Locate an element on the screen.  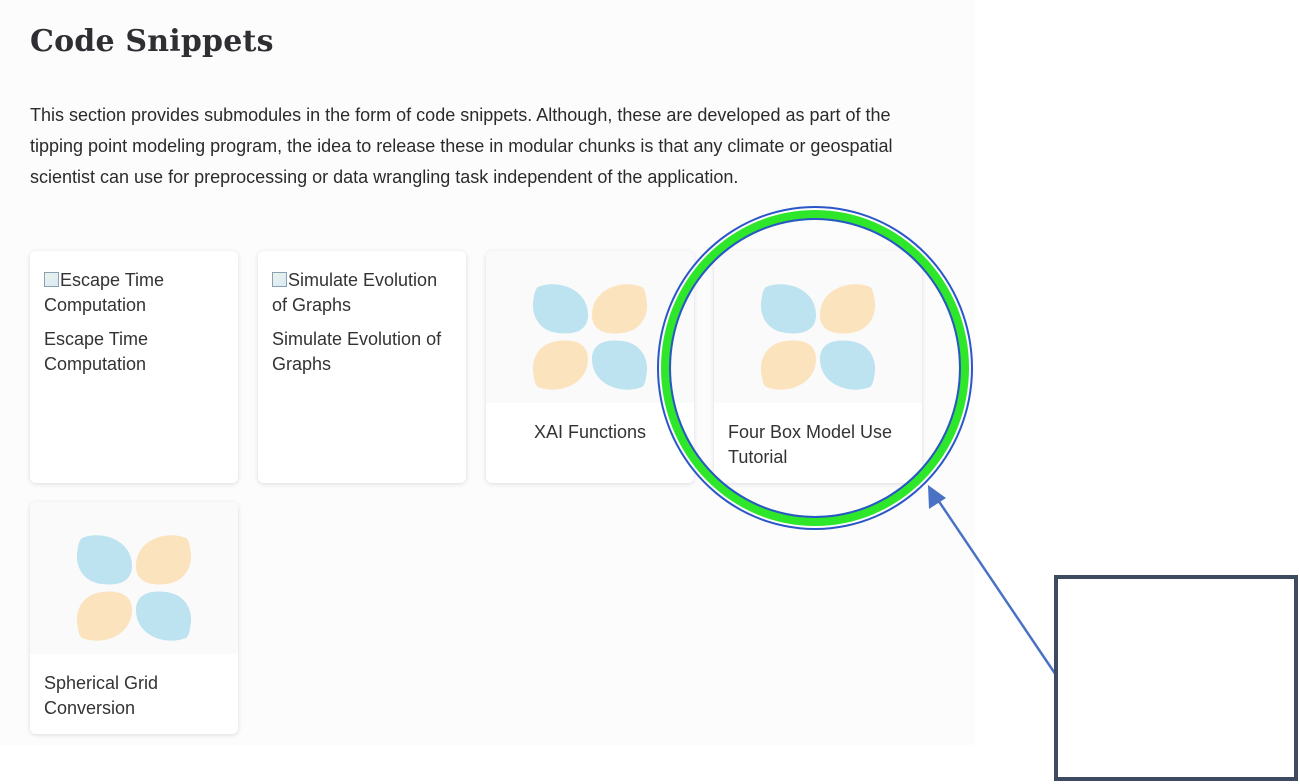
card-spherical-grid-conversion: Spherical Grid Conversion is located at coordinates (134, 618).